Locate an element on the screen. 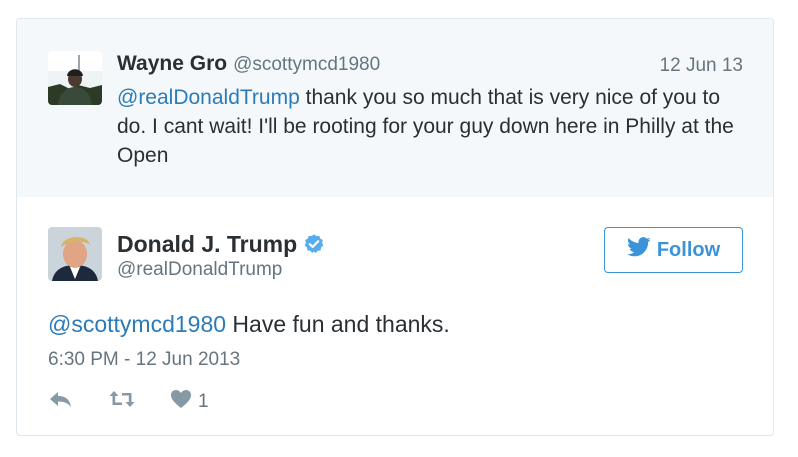 The image size is (798, 457). like-count: 1 is located at coordinates (203, 401).